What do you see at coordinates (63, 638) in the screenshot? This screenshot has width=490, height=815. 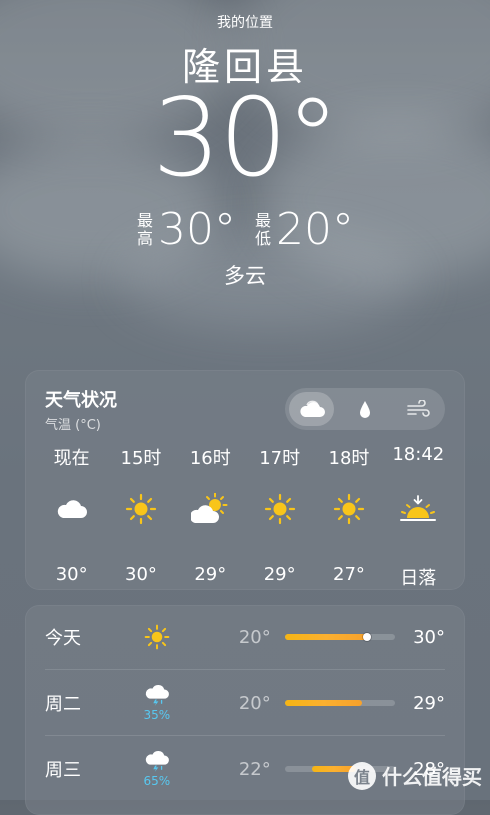 I see `day-label: 今天` at bounding box center [63, 638].